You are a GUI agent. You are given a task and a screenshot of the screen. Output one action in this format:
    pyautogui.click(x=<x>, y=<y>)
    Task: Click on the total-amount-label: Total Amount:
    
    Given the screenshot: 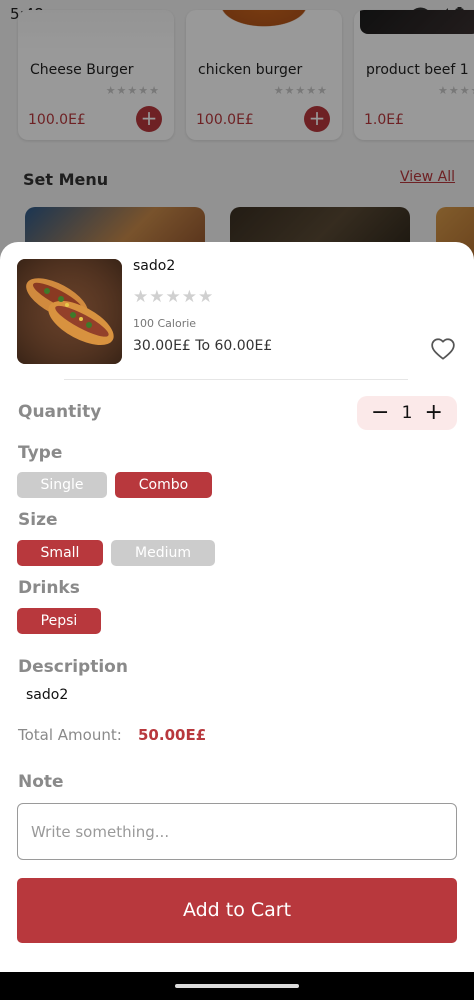 What is the action you would take?
    pyautogui.click(x=70, y=735)
    